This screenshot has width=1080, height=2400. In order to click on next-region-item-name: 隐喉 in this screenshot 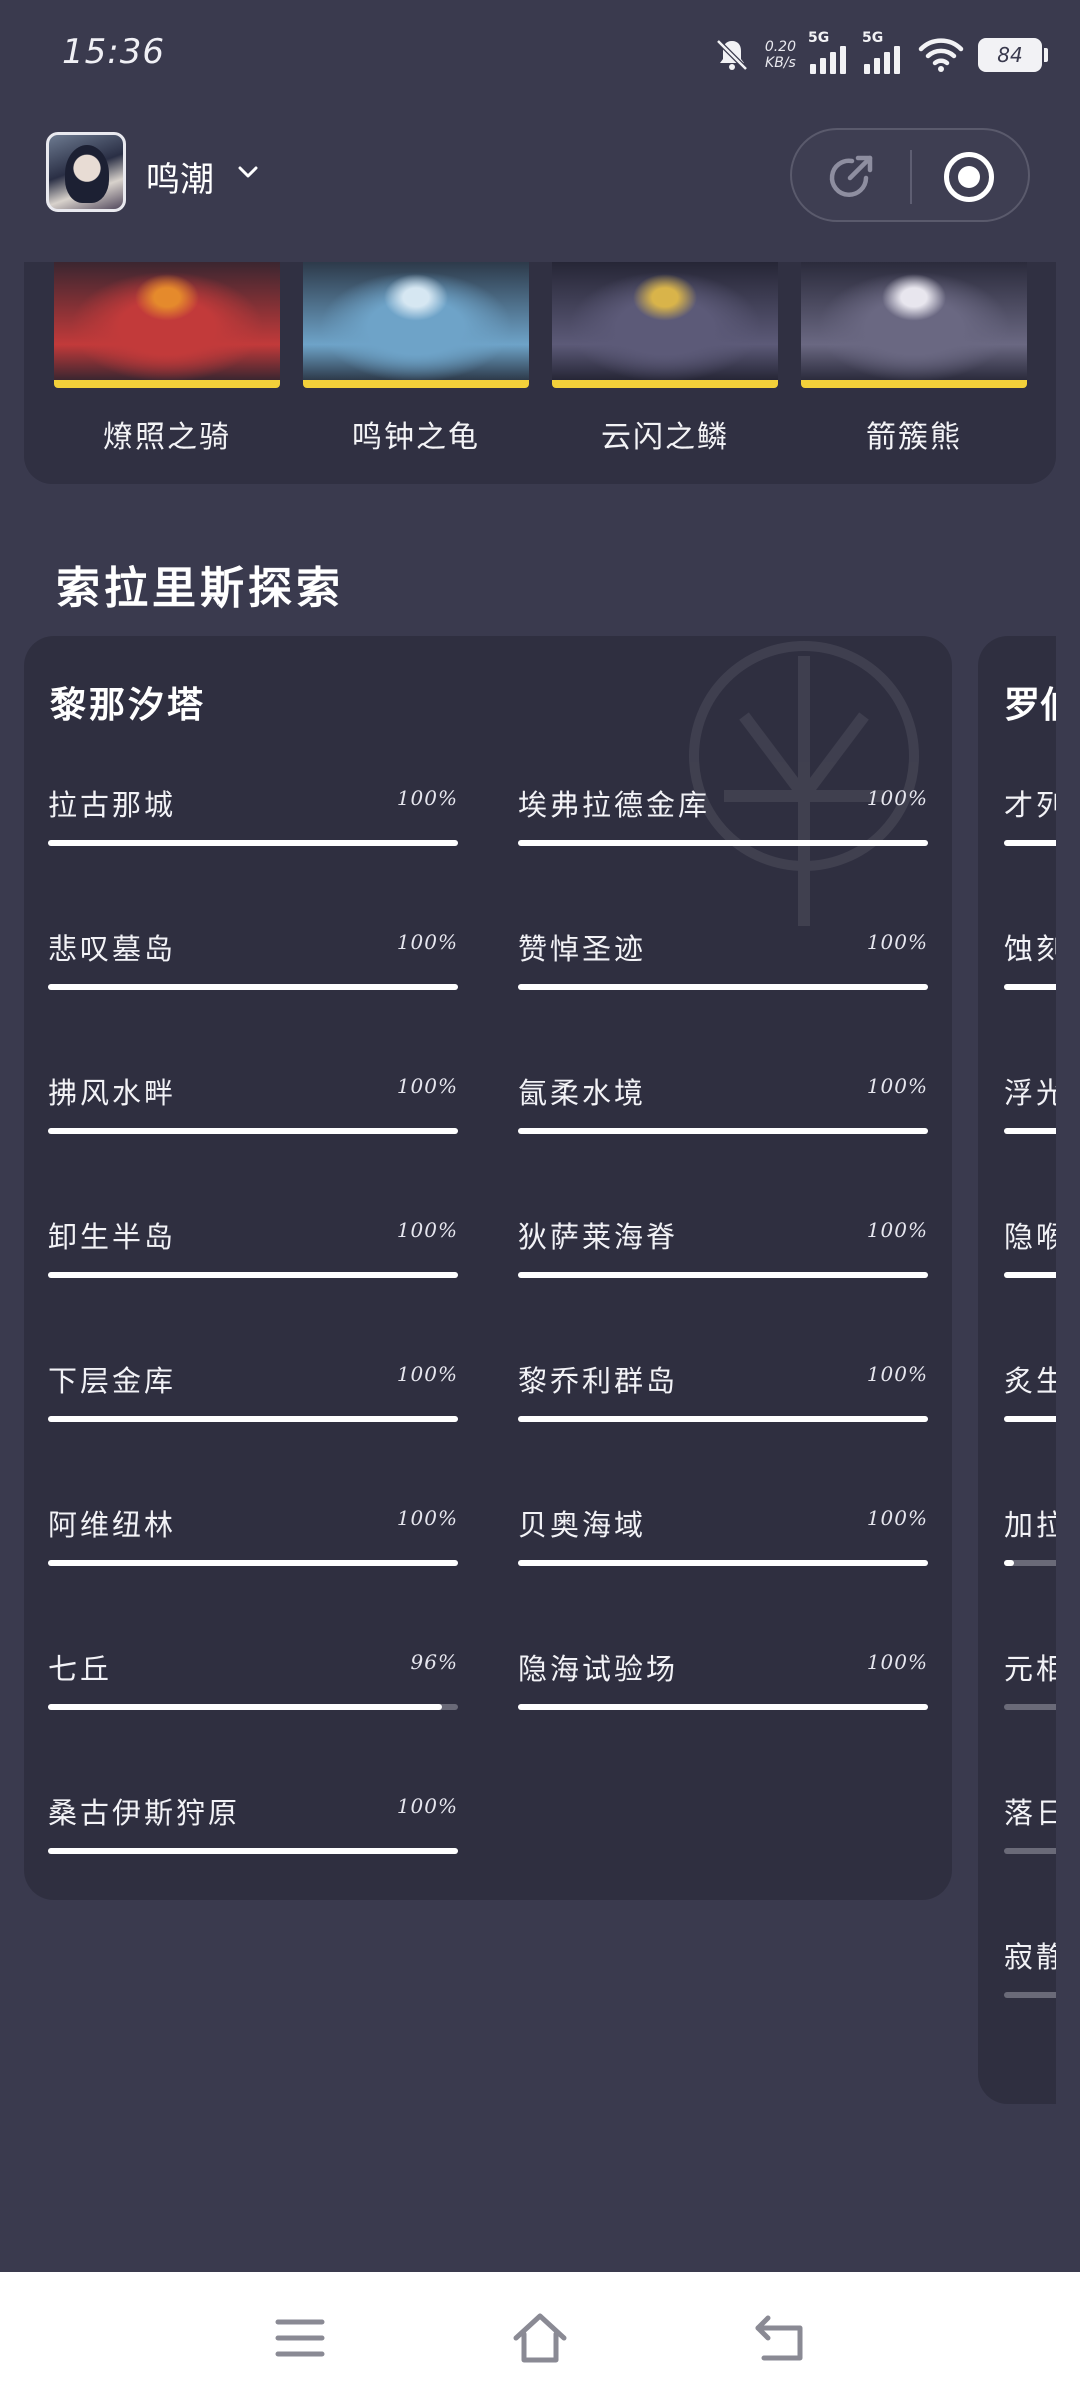, I will do `click(1030, 1237)`.